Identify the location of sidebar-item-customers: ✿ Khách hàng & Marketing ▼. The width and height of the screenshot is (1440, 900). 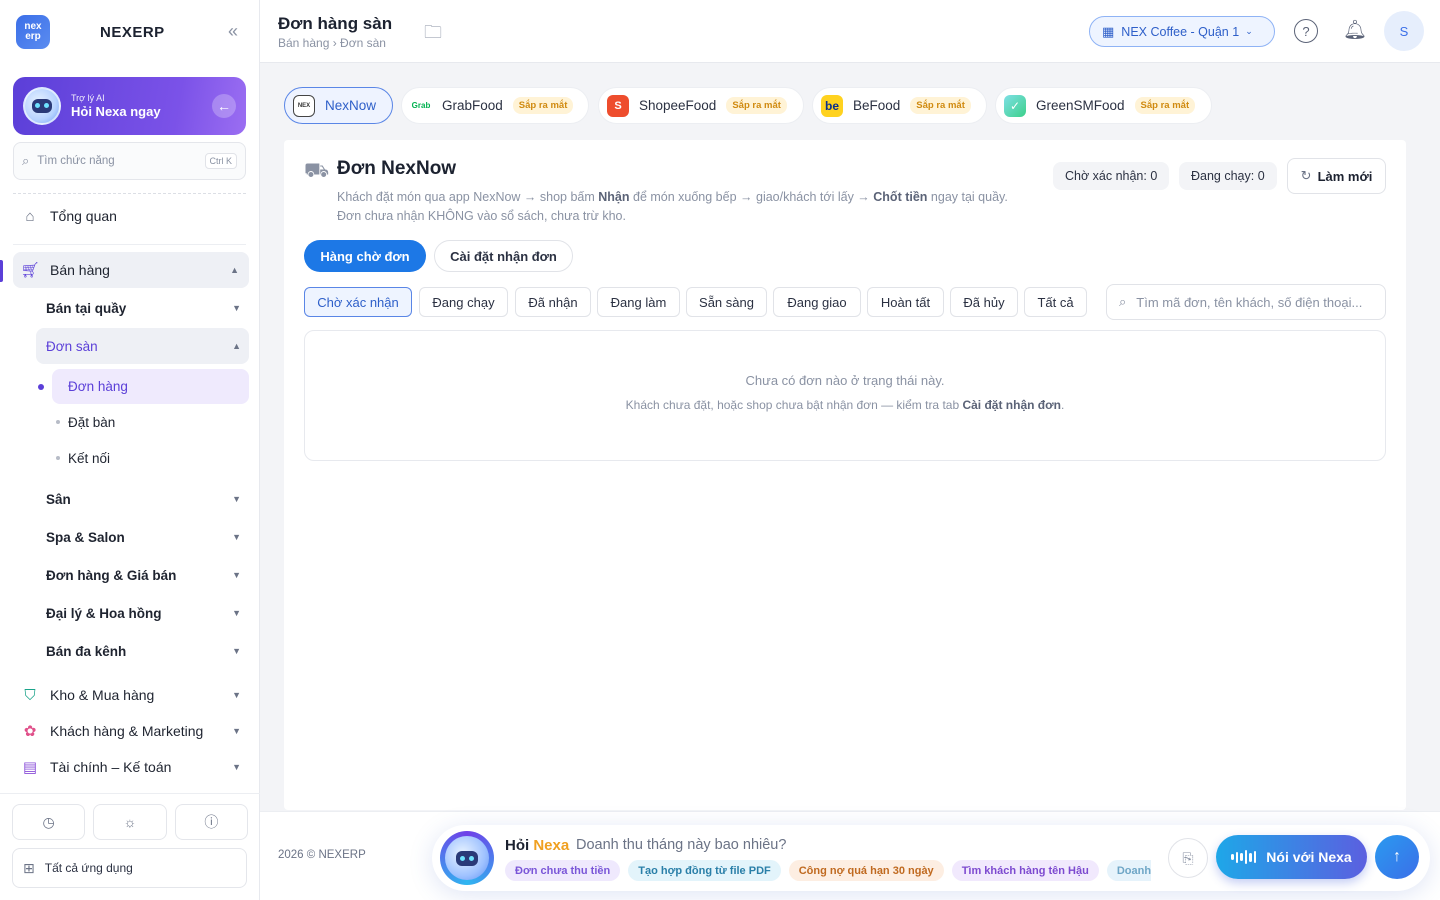
(130, 731).